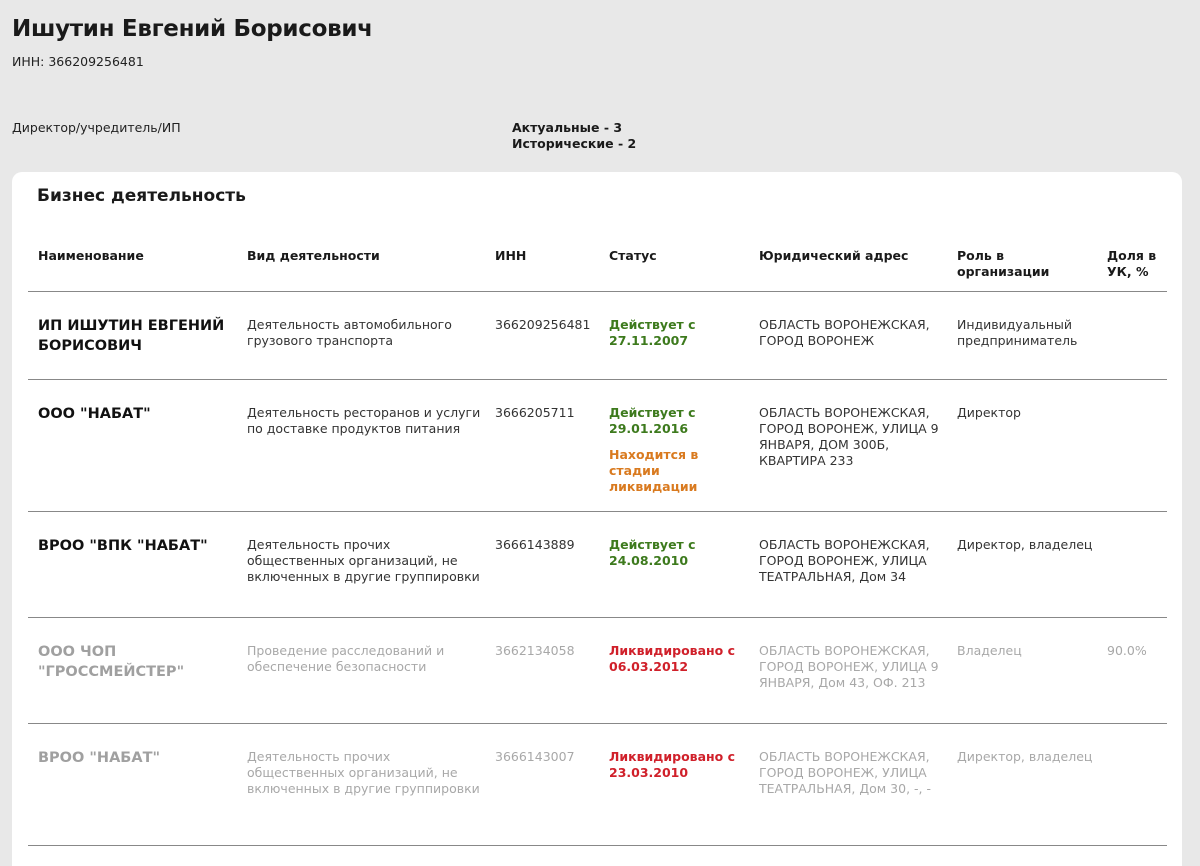 Image resolution: width=1200 pixels, height=866 pixels. What do you see at coordinates (844, 332) in the screenshot?
I see `company-address: ОБЛАСТЬ ВОРОНЕЖСКАЯ, ГОРОД ВОРОНЕЖ` at bounding box center [844, 332].